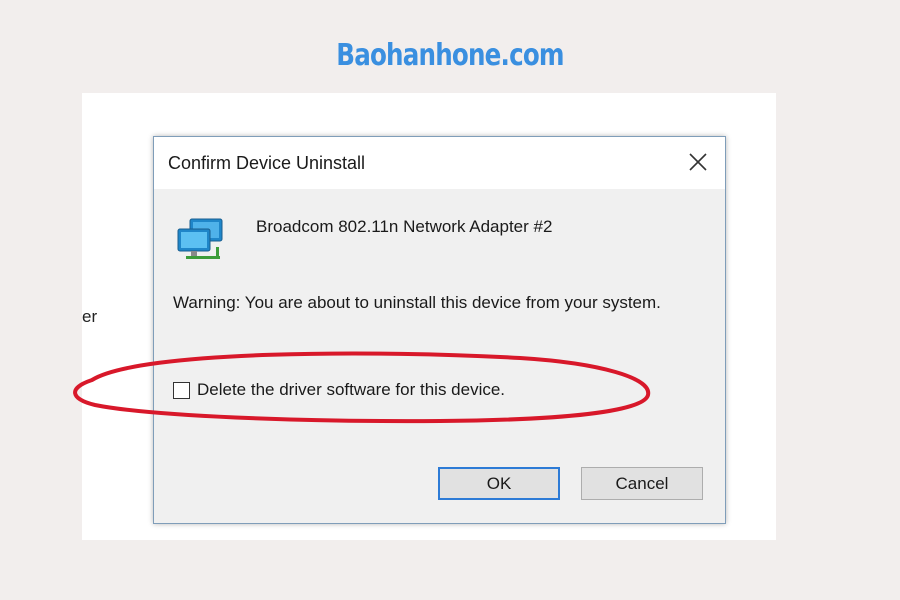  What do you see at coordinates (90, 316) in the screenshot?
I see `background-window-text: er` at bounding box center [90, 316].